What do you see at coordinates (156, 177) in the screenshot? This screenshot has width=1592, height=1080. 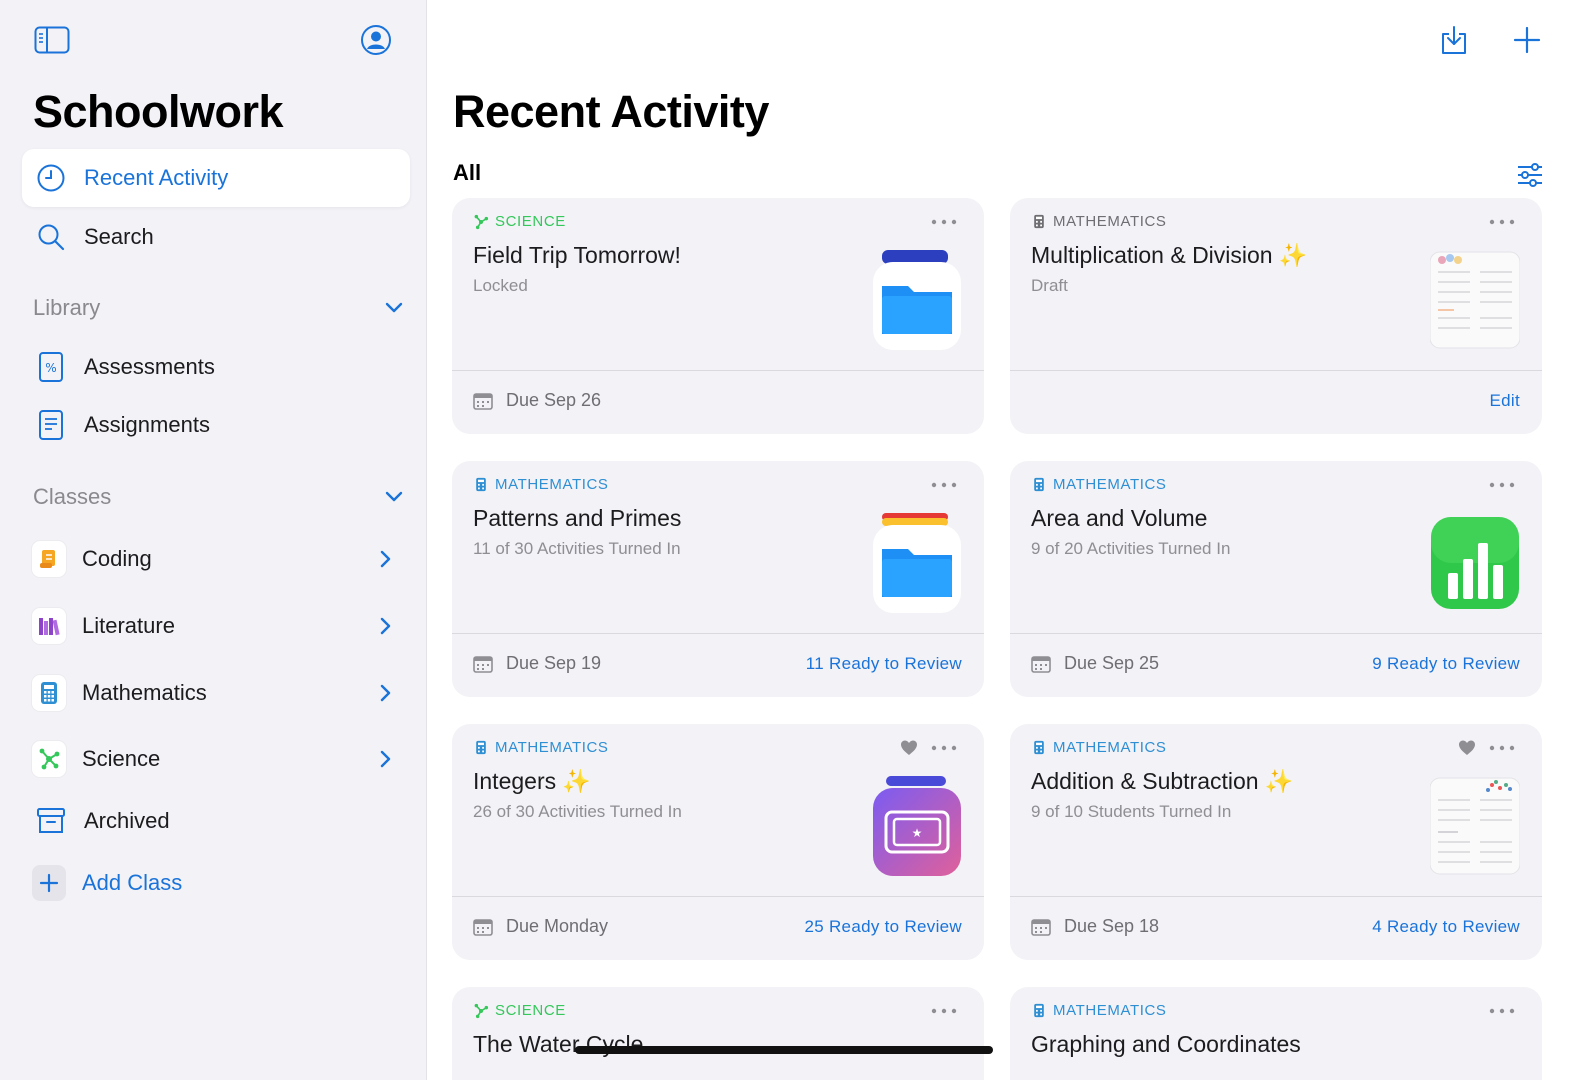 I see `sidebar-item-label: Recent Activity` at bounding box center [156, 177].